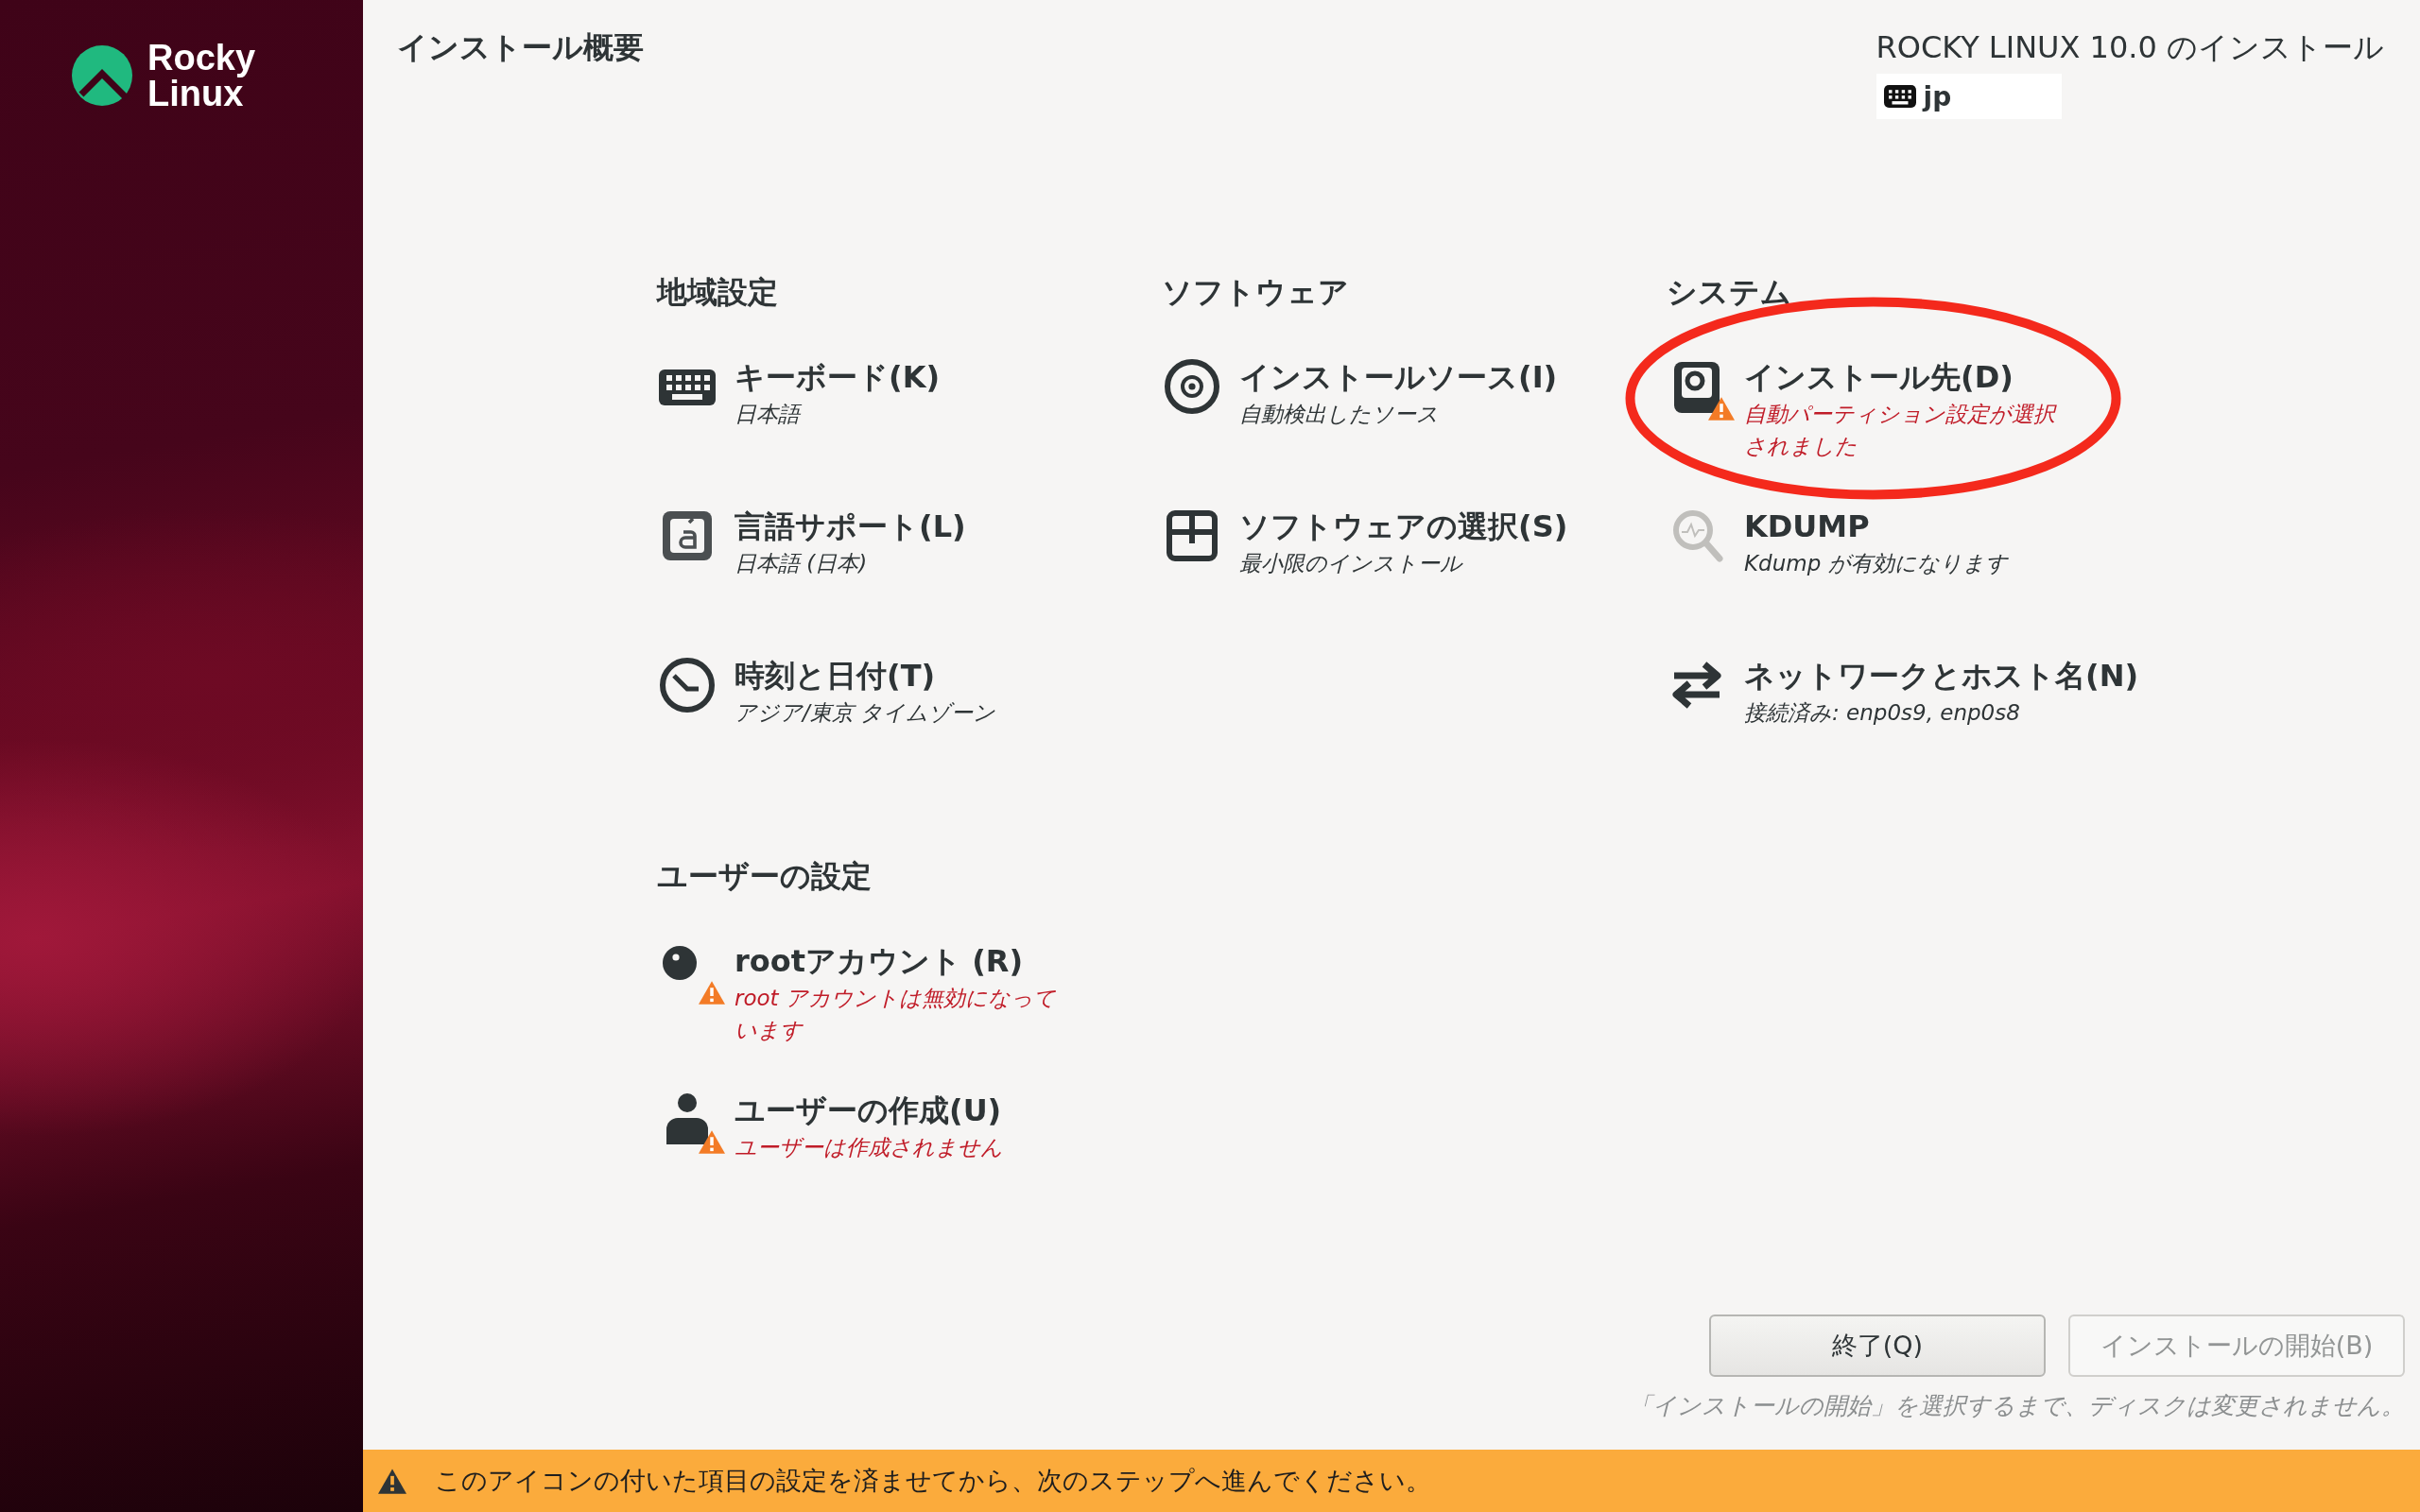  I want to click on product-title: ROCKY LINUX 10.0 のインストール, so click(2130, 47).